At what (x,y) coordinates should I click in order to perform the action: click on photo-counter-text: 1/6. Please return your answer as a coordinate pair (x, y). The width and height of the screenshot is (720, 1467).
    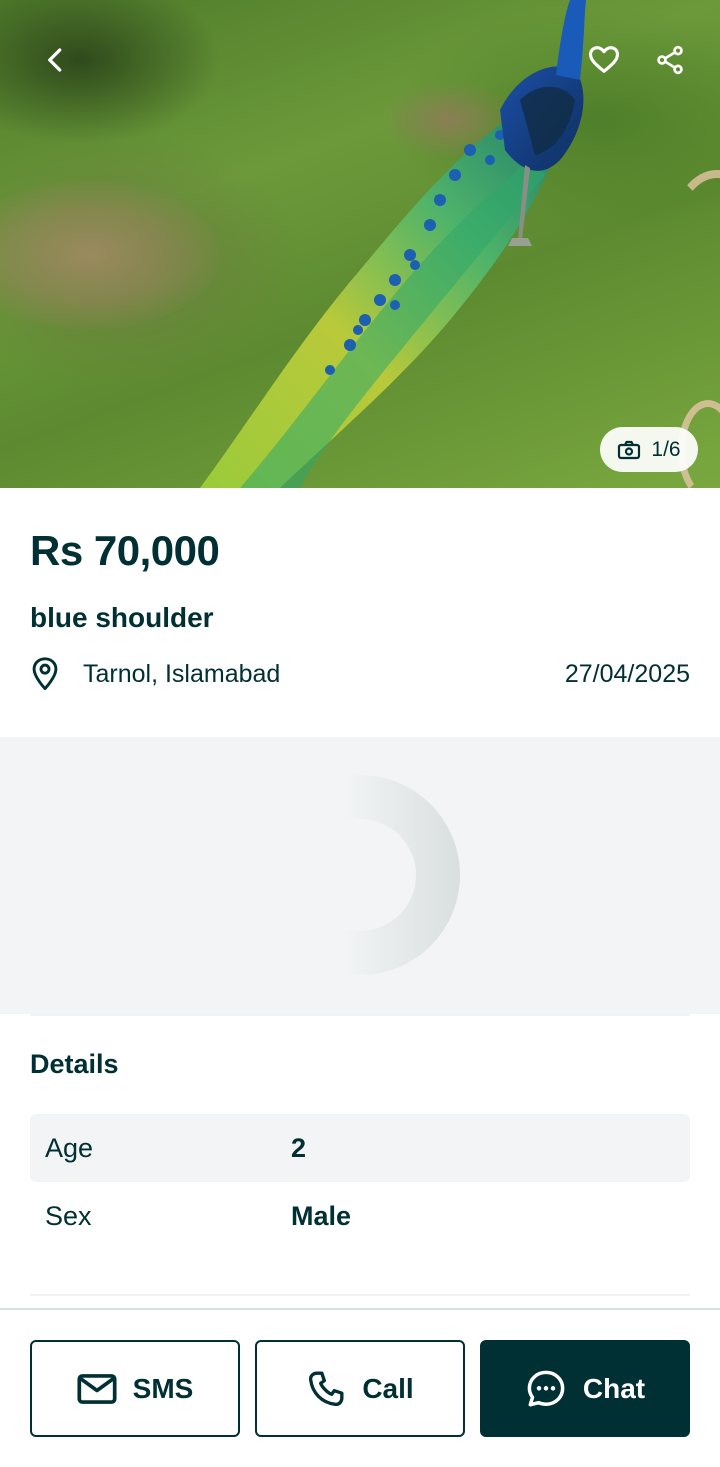
    Looking at the image, I should click on (666, 449).